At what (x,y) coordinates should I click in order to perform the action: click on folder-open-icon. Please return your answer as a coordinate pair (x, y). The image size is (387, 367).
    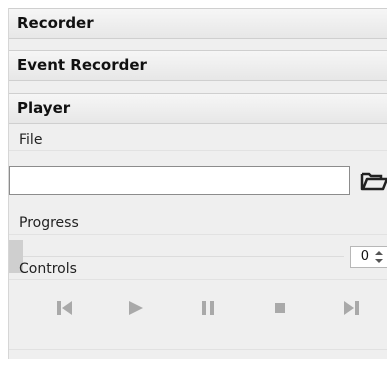
    Looking at the image, I should click on (373, 181).